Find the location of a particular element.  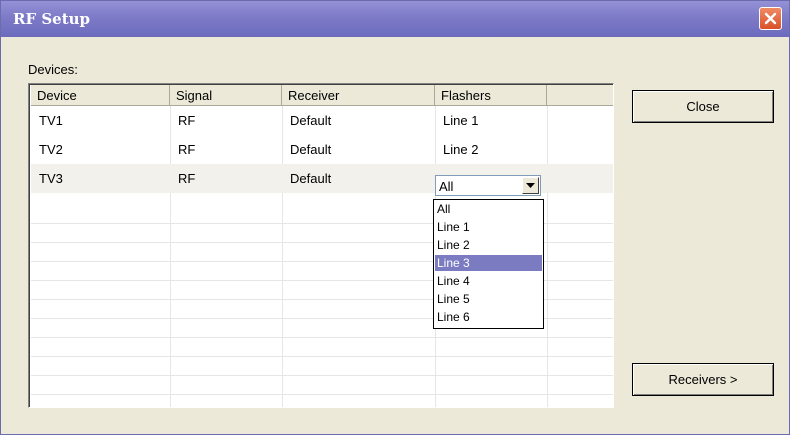

table-row: TV1 RF Default Line 1 is located at coordinates (322, 120).